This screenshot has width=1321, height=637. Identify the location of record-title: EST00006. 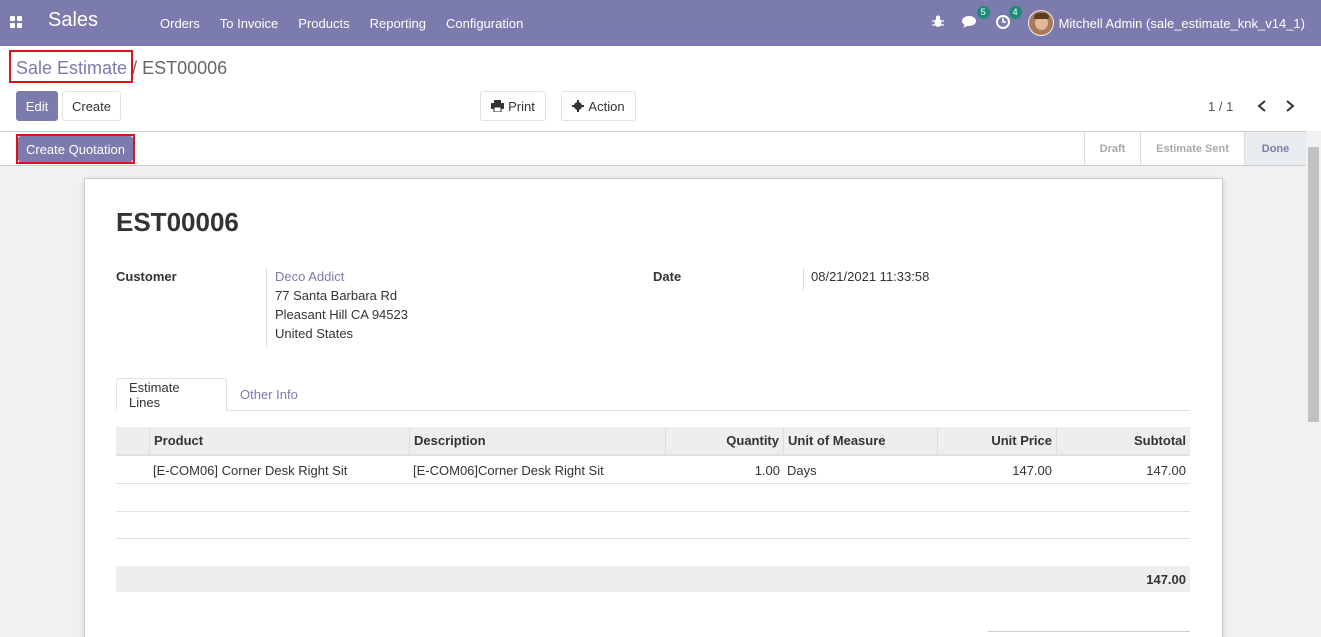
(177, 222).